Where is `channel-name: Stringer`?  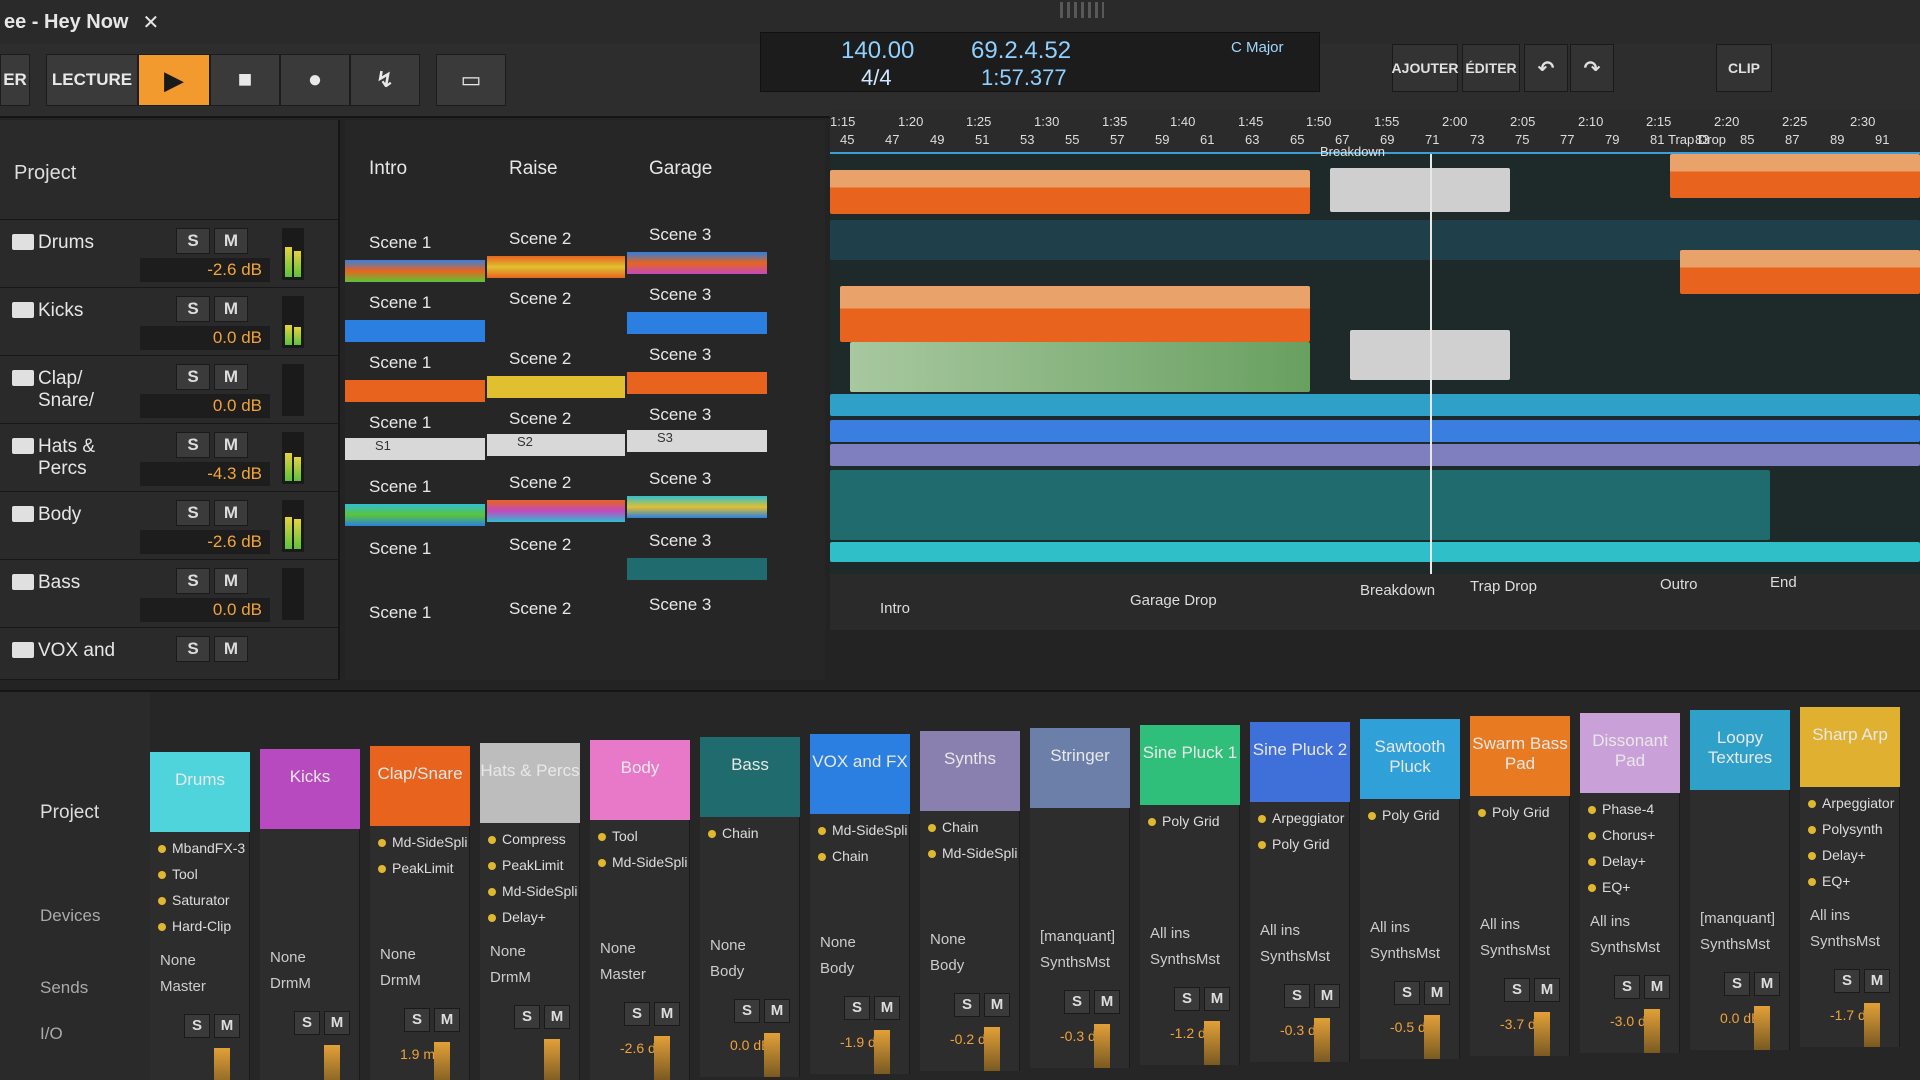
channel-name: Stringer is located at coordinates (1080, 768).